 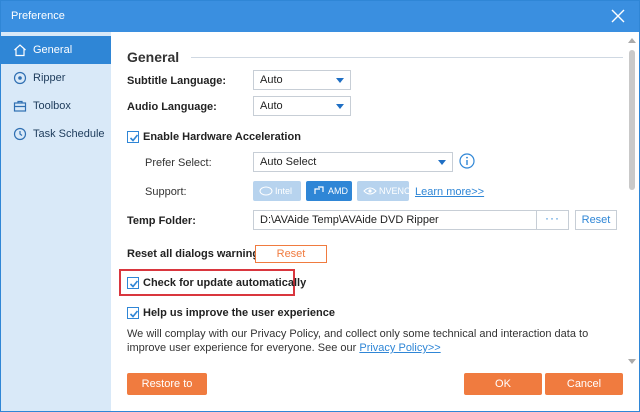 I want to click on sidebar-item-toolbox: Toolbox, so click(x=56, y=106).